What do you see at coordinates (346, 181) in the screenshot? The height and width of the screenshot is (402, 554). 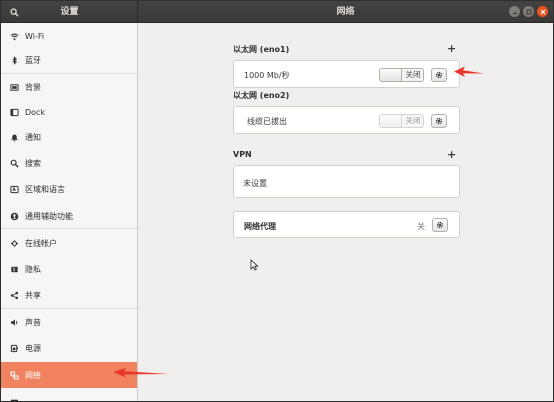 I see `vpn-card: 未设置` at bounding box center [346, 181].